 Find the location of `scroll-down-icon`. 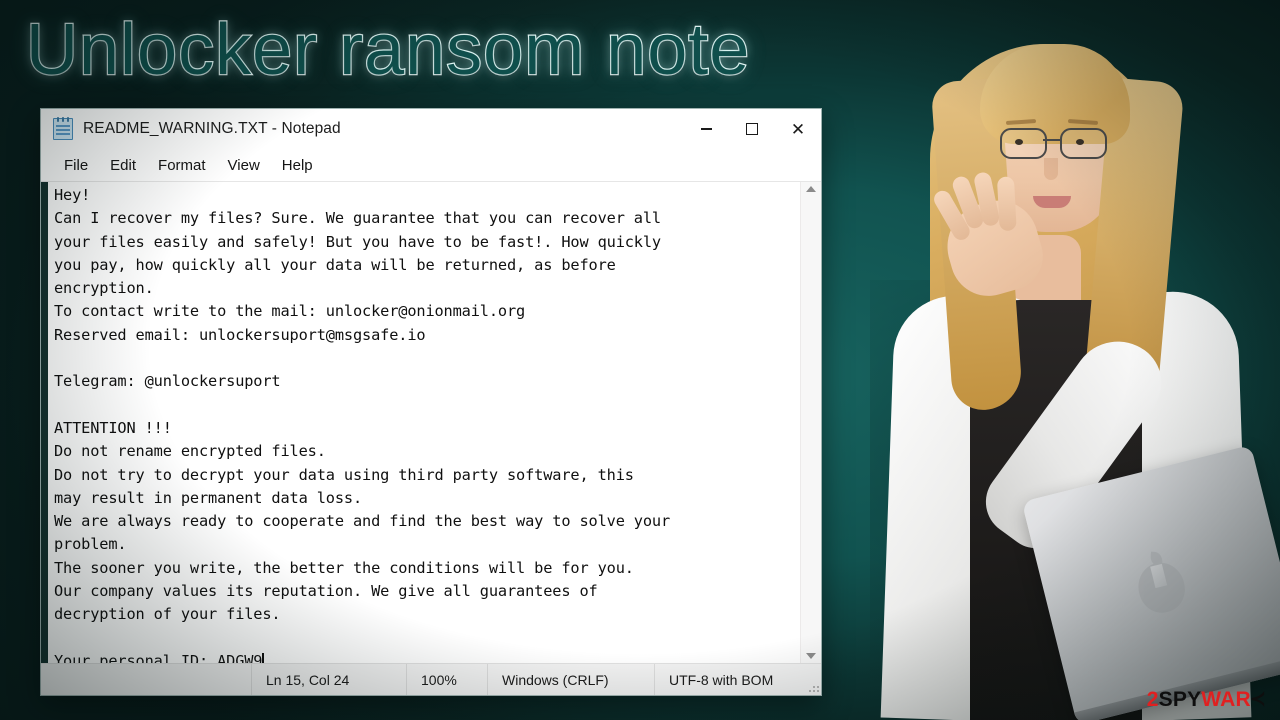

scroll-down-icon is located at coordinates (811, 656).